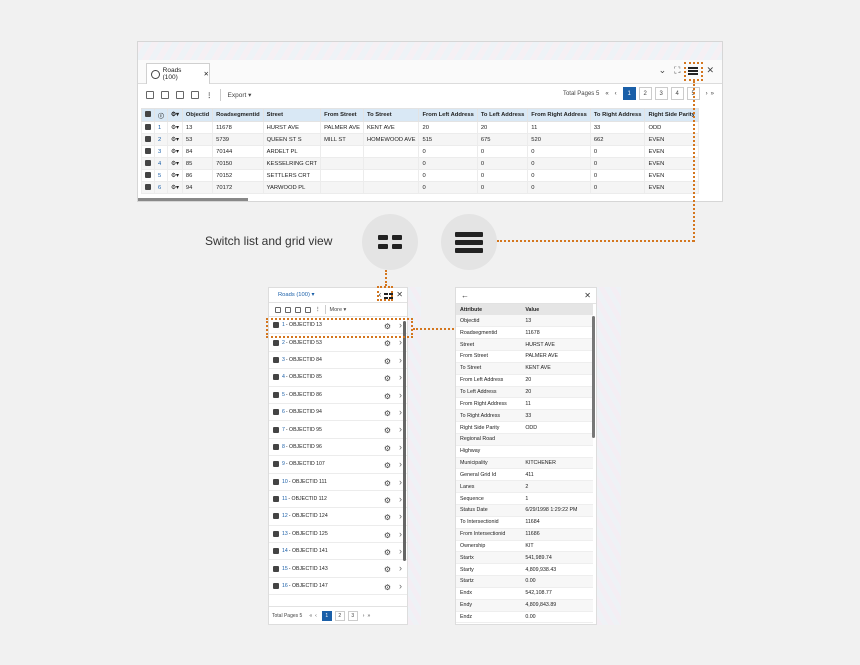 The width and height of the screenshot is (860, 665). I want to click on column-header: Objectid, so click(197, 115).